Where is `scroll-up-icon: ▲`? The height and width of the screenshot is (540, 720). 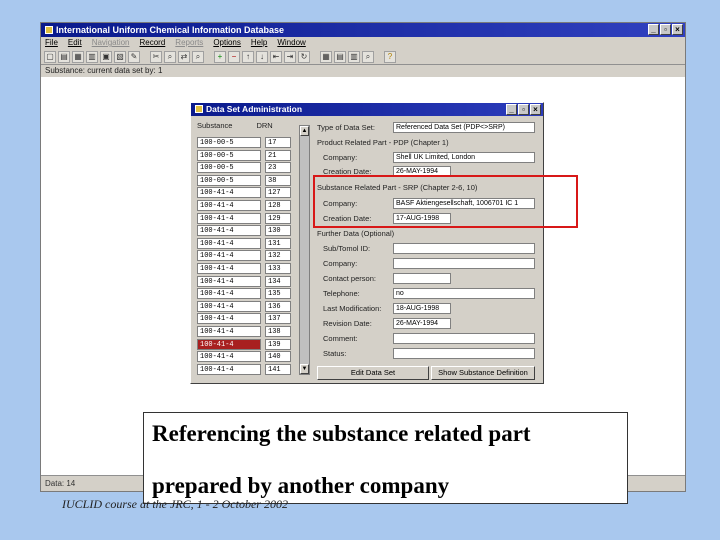 scroll-up-icon: ▲ is located at coordinates (304, 131).